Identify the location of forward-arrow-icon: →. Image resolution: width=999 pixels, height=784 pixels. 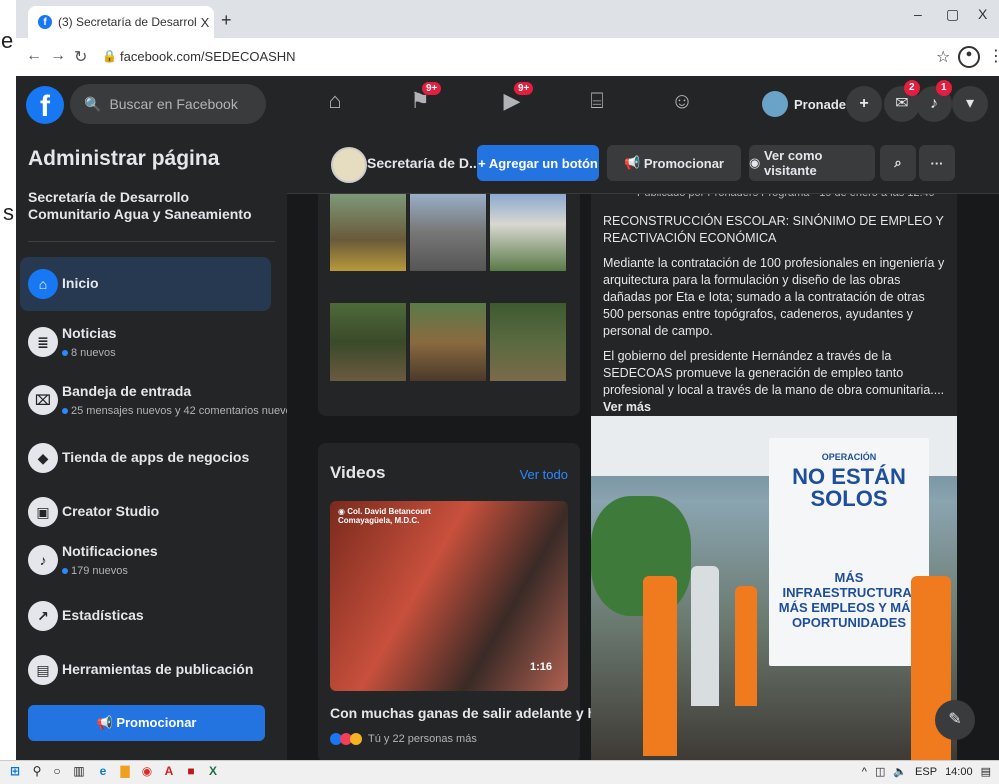
(58, 56).